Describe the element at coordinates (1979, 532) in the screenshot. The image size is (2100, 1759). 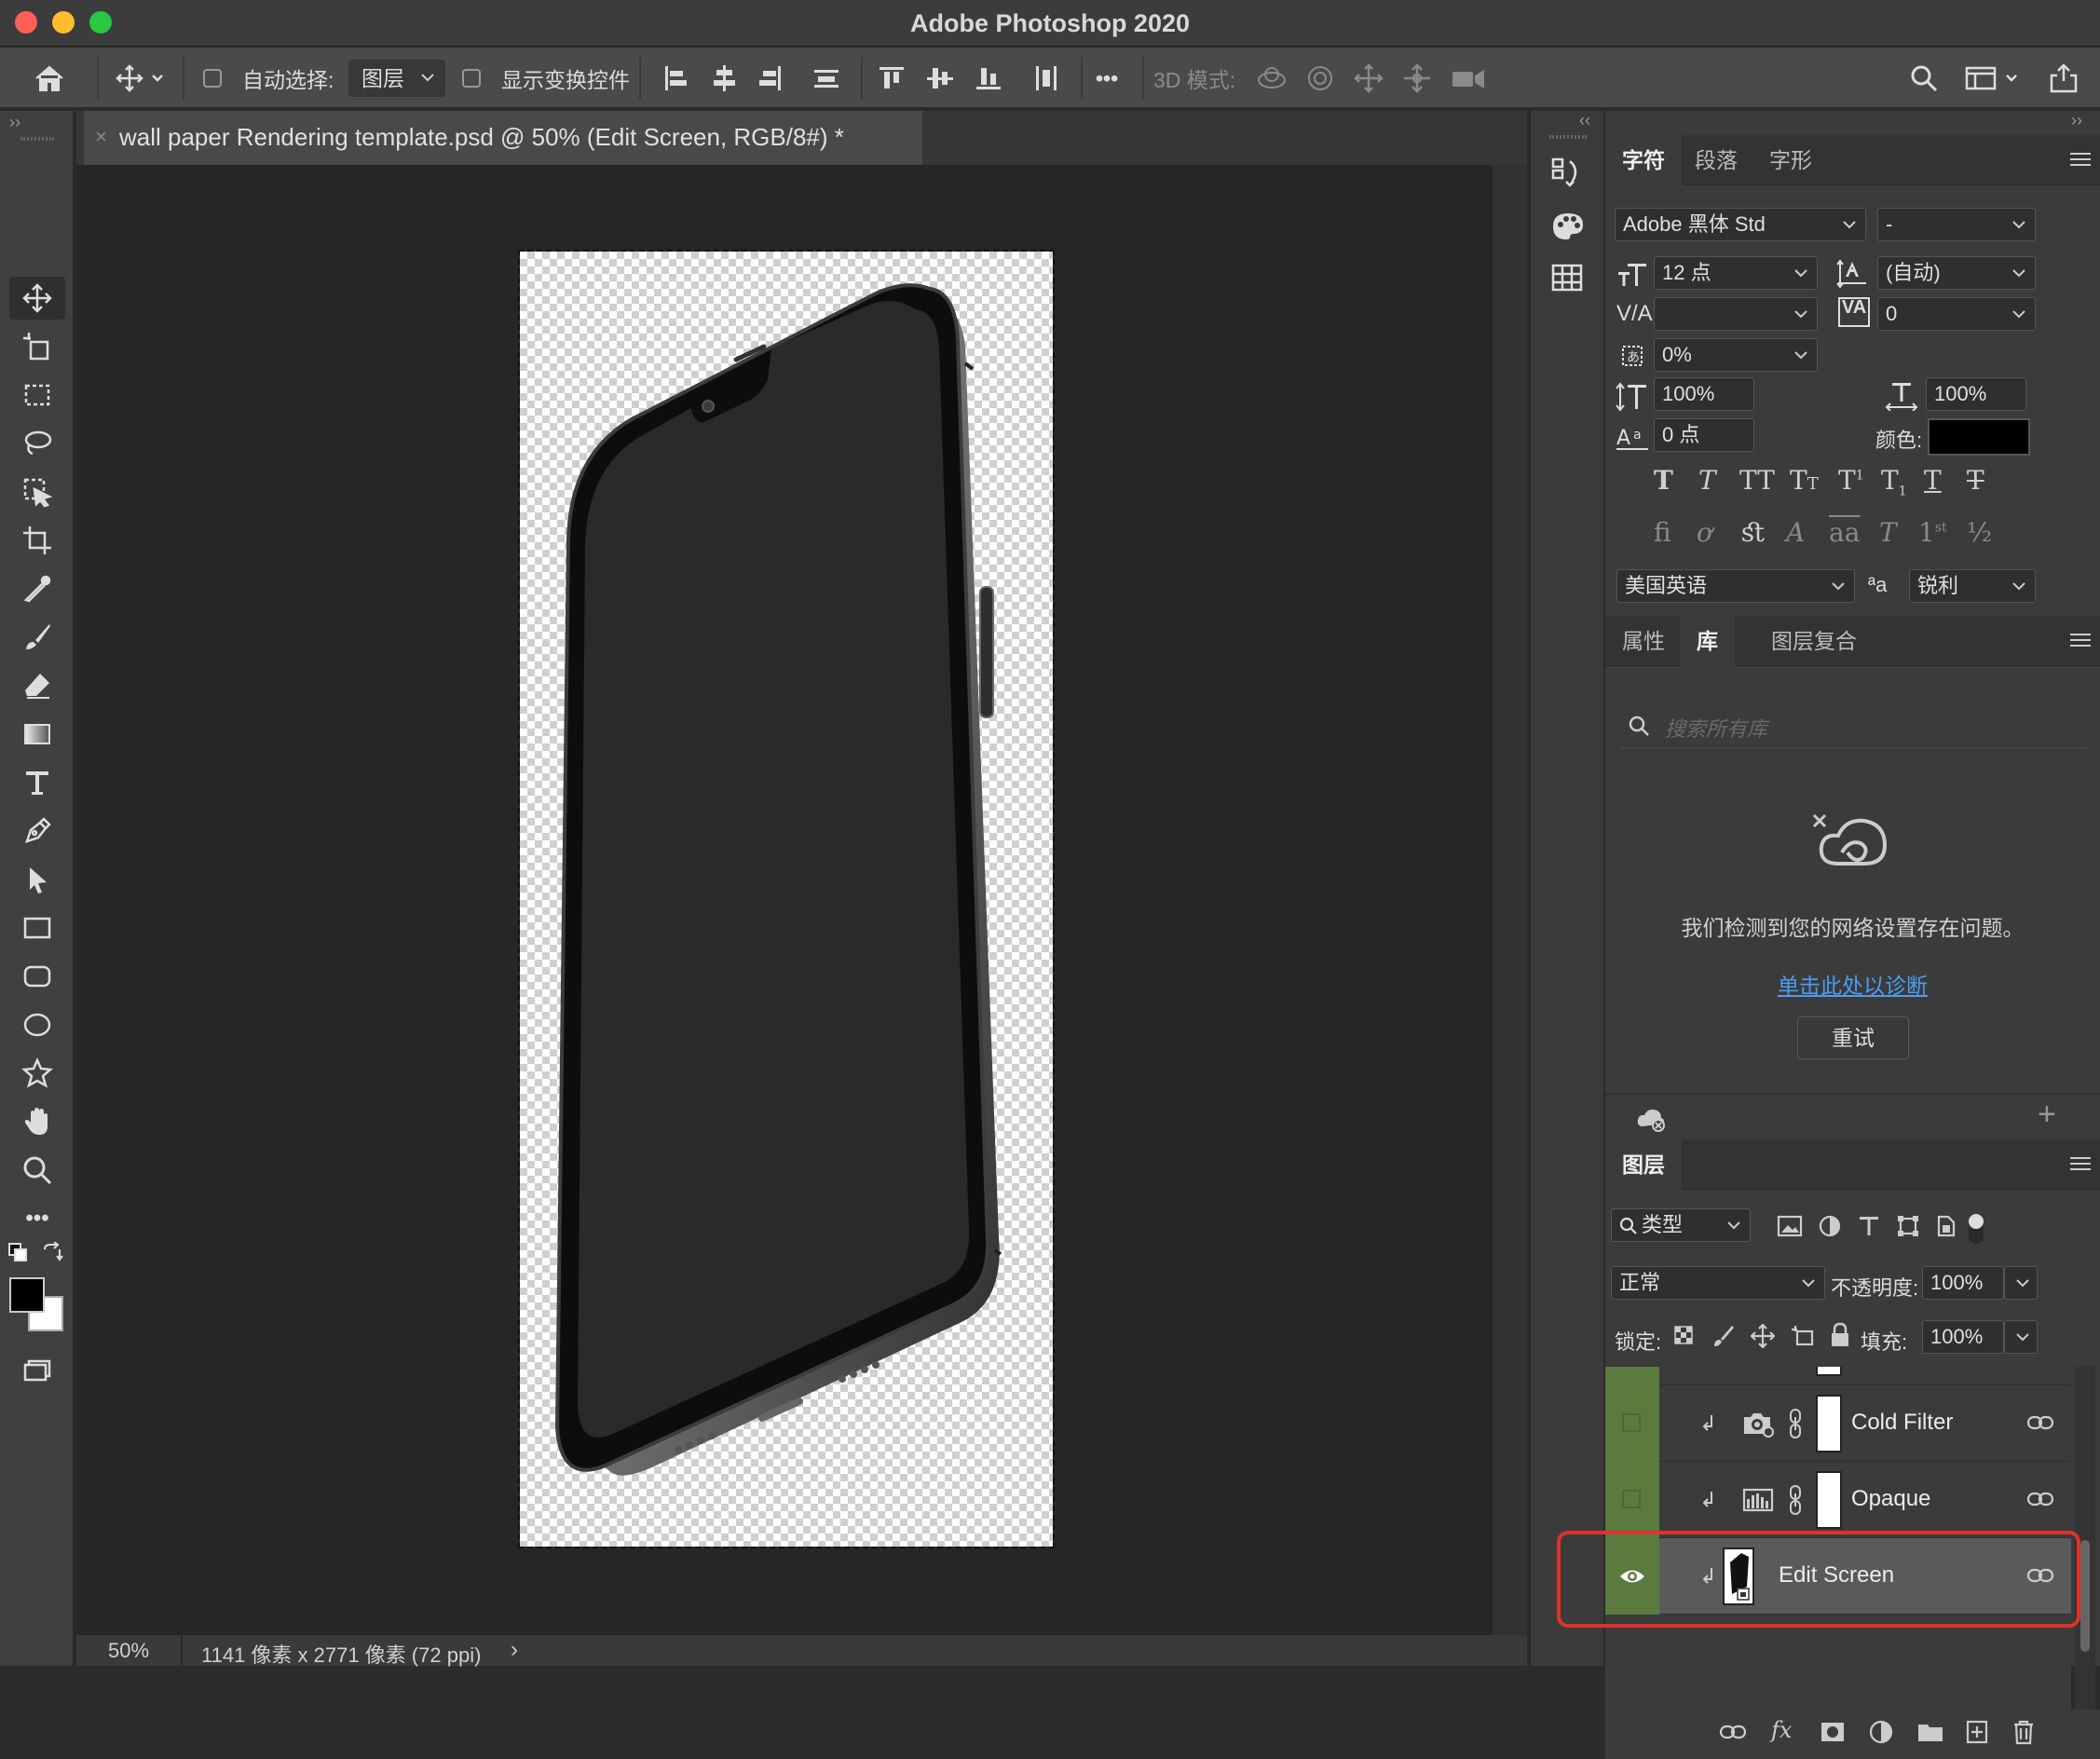
I see `fractions-icon: ½` at that location.